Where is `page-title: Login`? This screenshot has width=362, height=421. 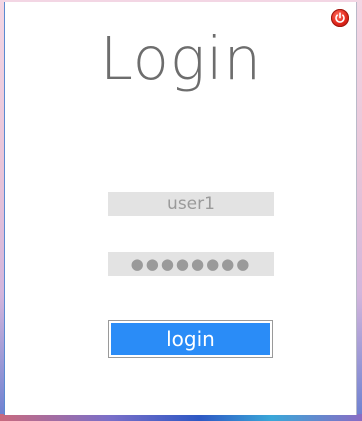 page-title: Login is located at coordinates (181, 58).